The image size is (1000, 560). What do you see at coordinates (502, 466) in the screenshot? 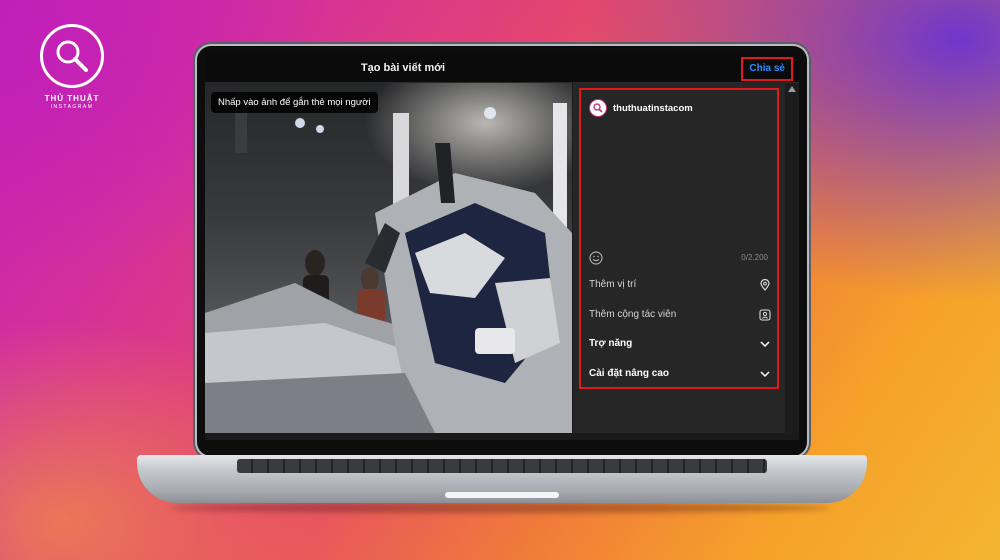
I see `keyboard` at bounding box center [502, 466].